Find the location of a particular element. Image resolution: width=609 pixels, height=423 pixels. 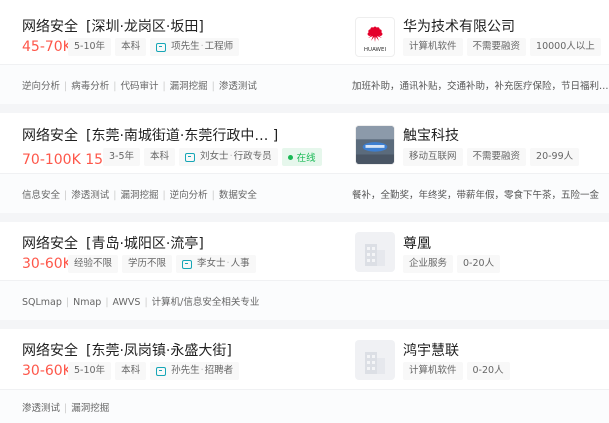

job-title: 网络安全 [青岛·城阳区·流亭] is located at coordinates (113, 243).